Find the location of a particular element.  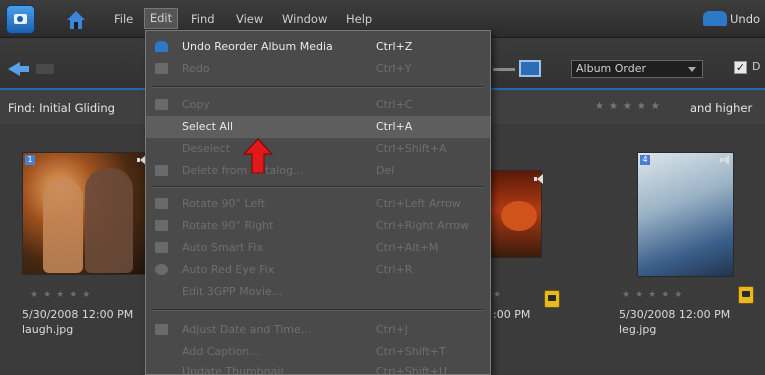

menu-window: Window is located at coordinates (304, 19).